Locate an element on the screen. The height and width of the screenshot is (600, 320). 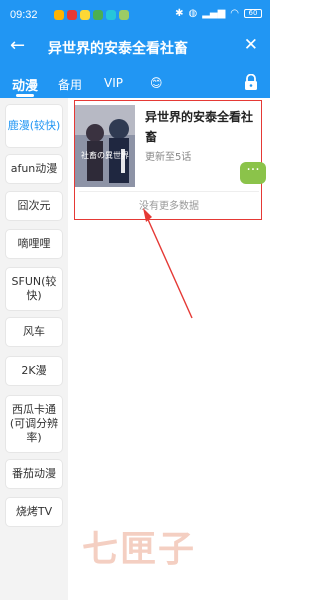
app-bar: ← 异世界的安泰全看社畜 ✕ is located at coordinates (135, 47).